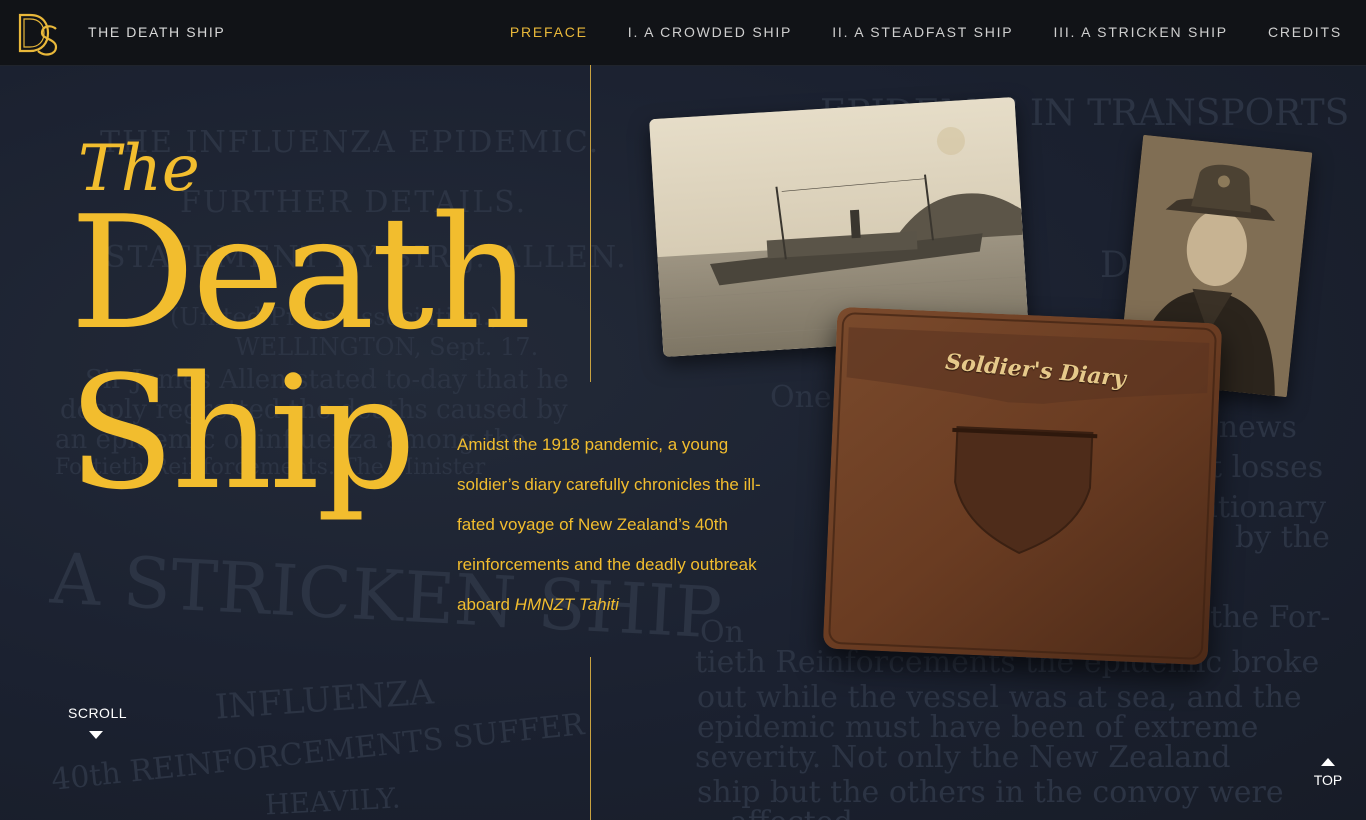 The height and width of the screenshot is (820, 1366). I want to click on soldiers-diary-photo: Soldier's Diary, so click(1023, 486).